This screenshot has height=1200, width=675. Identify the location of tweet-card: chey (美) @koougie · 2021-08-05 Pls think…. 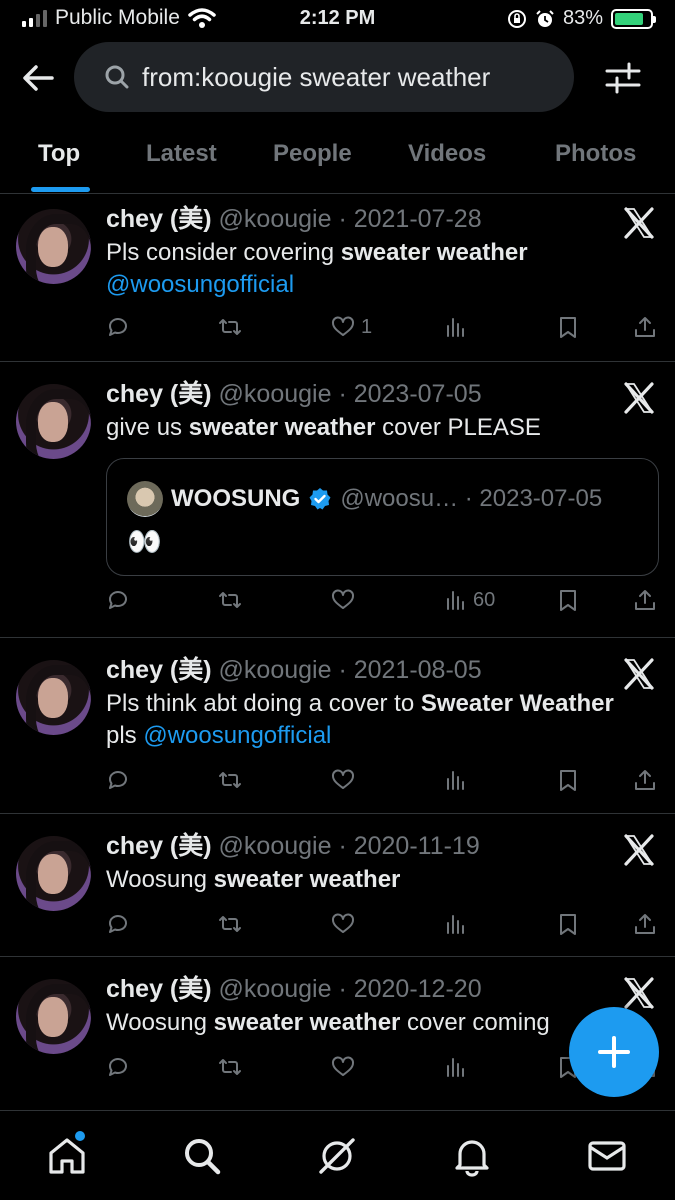
(337, 726).